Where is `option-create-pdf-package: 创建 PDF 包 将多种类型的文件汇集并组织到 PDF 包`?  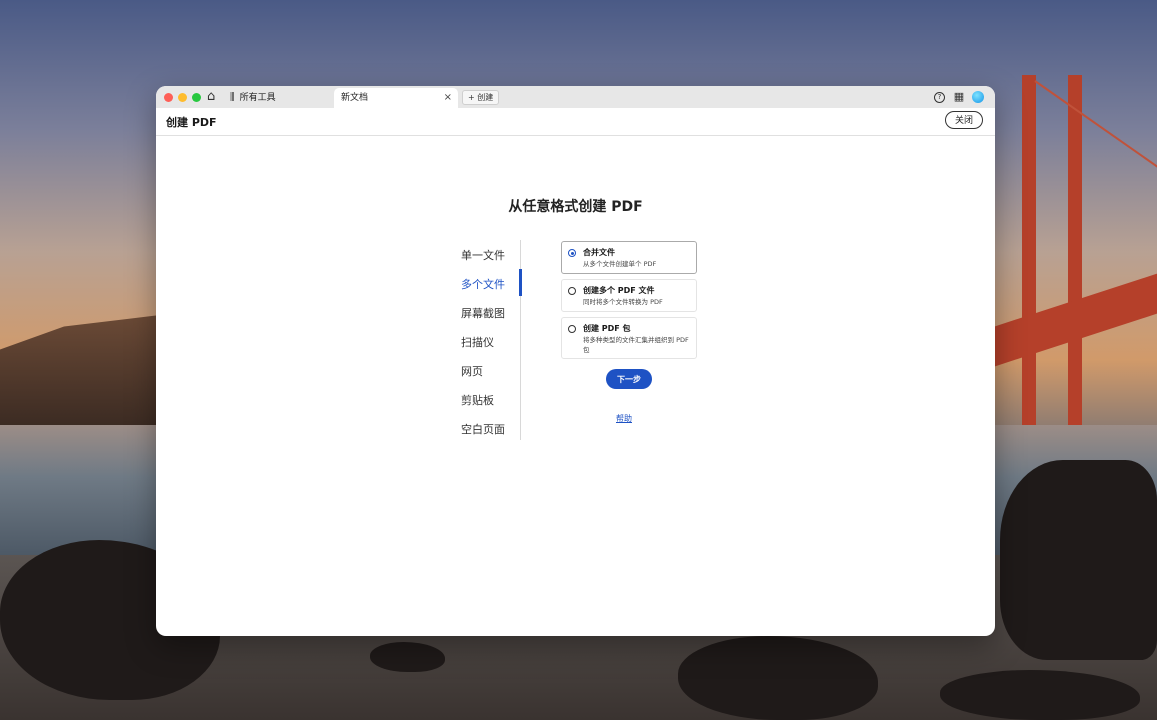 option-create-pdf-package: 创建 PDF 包 将多种类型的文件汇集并组织到 PDF 包 is located at coordinates (629, 338).